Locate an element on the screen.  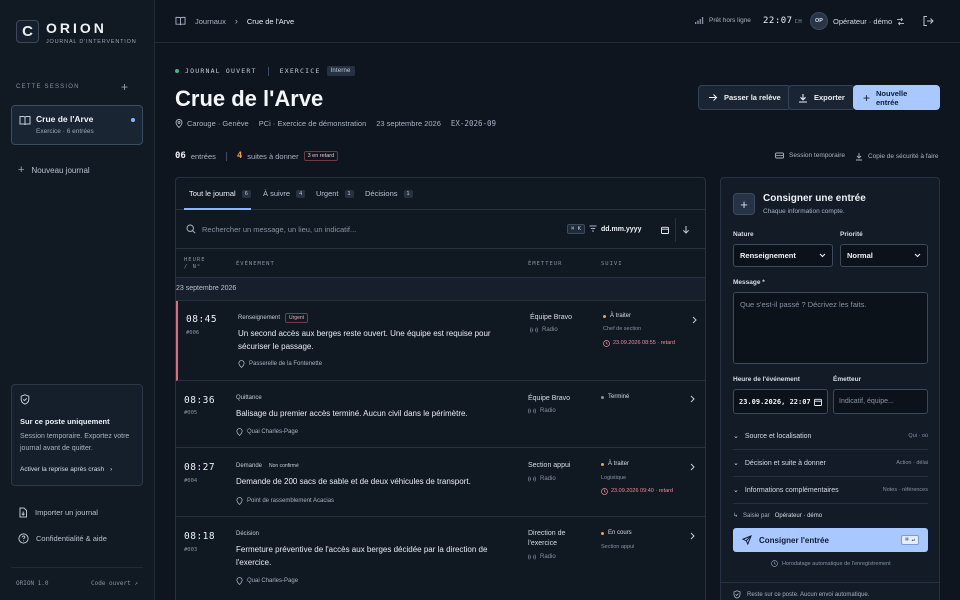
form-subtitle: Chaque information compte. is located at coordinates (804, 211).